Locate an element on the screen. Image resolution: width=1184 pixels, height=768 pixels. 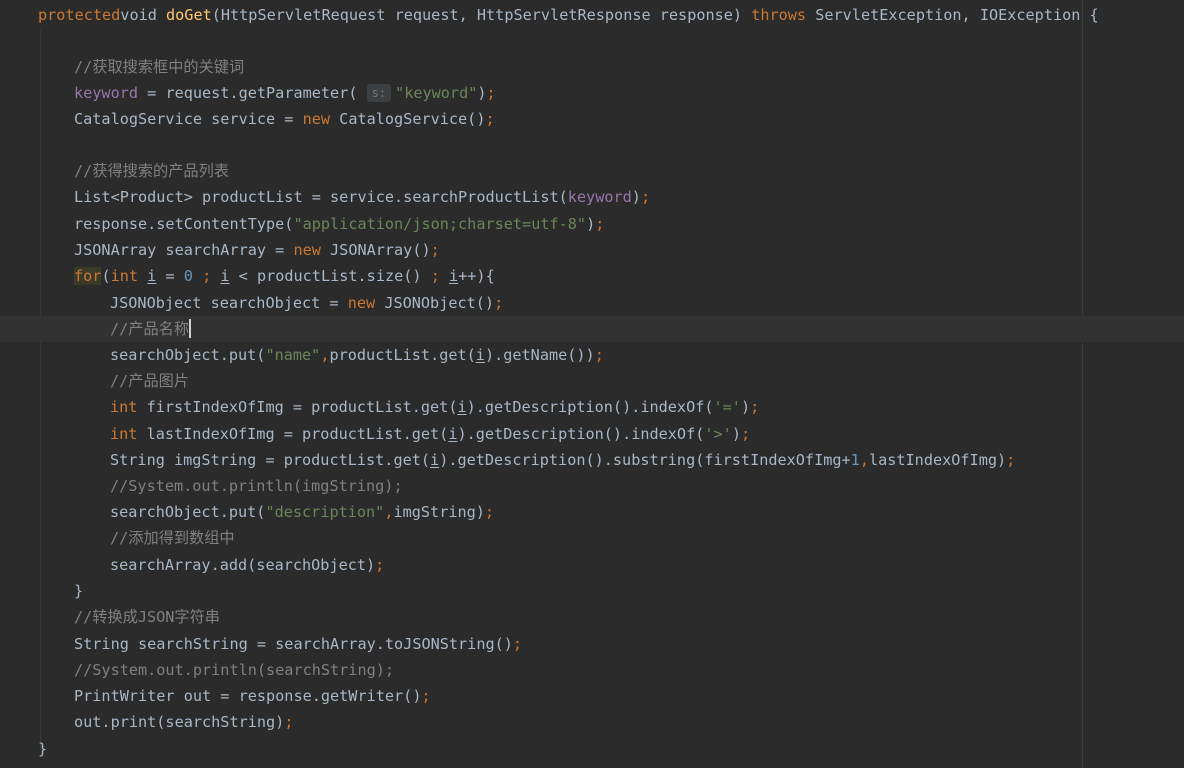
code-line: out.print(searchString); is located at coordinates (183, 722).